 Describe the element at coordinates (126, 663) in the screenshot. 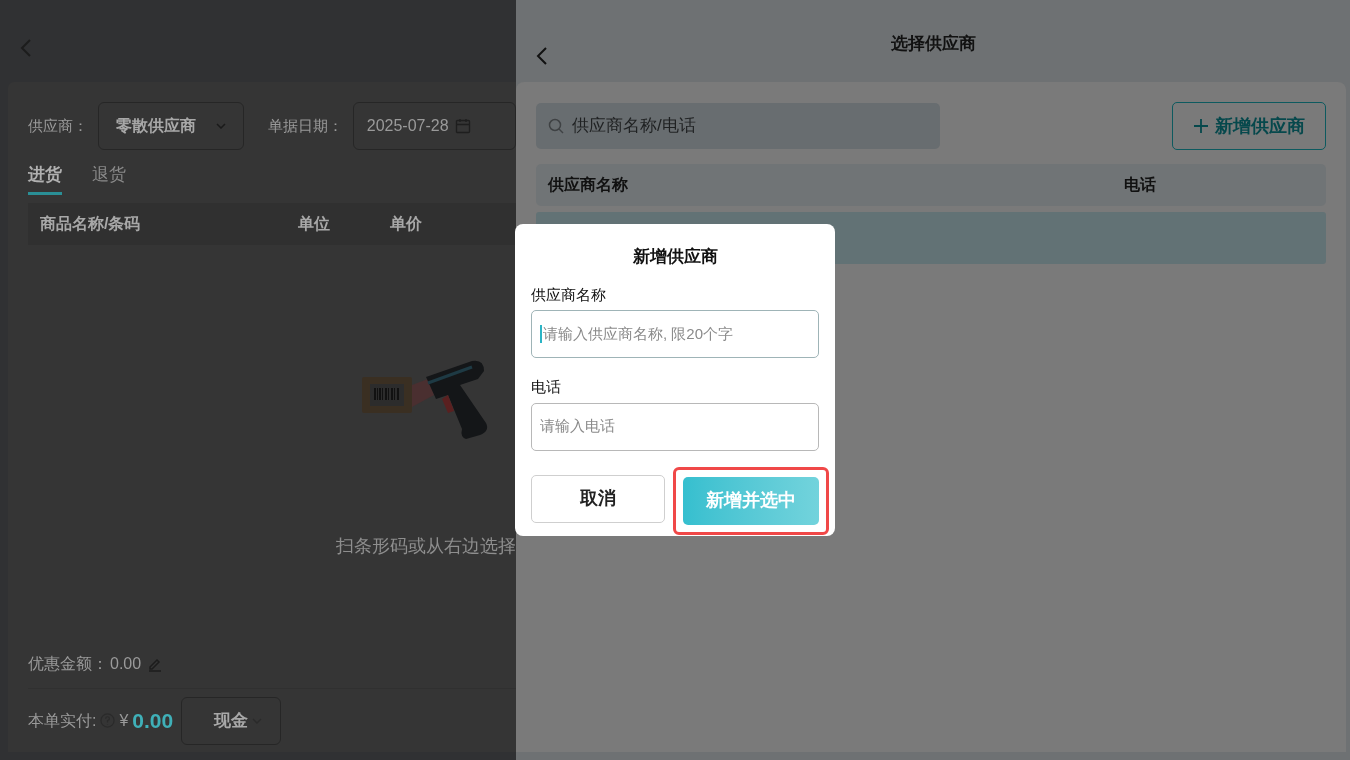

I see `discount-value: 0.00` at that location.